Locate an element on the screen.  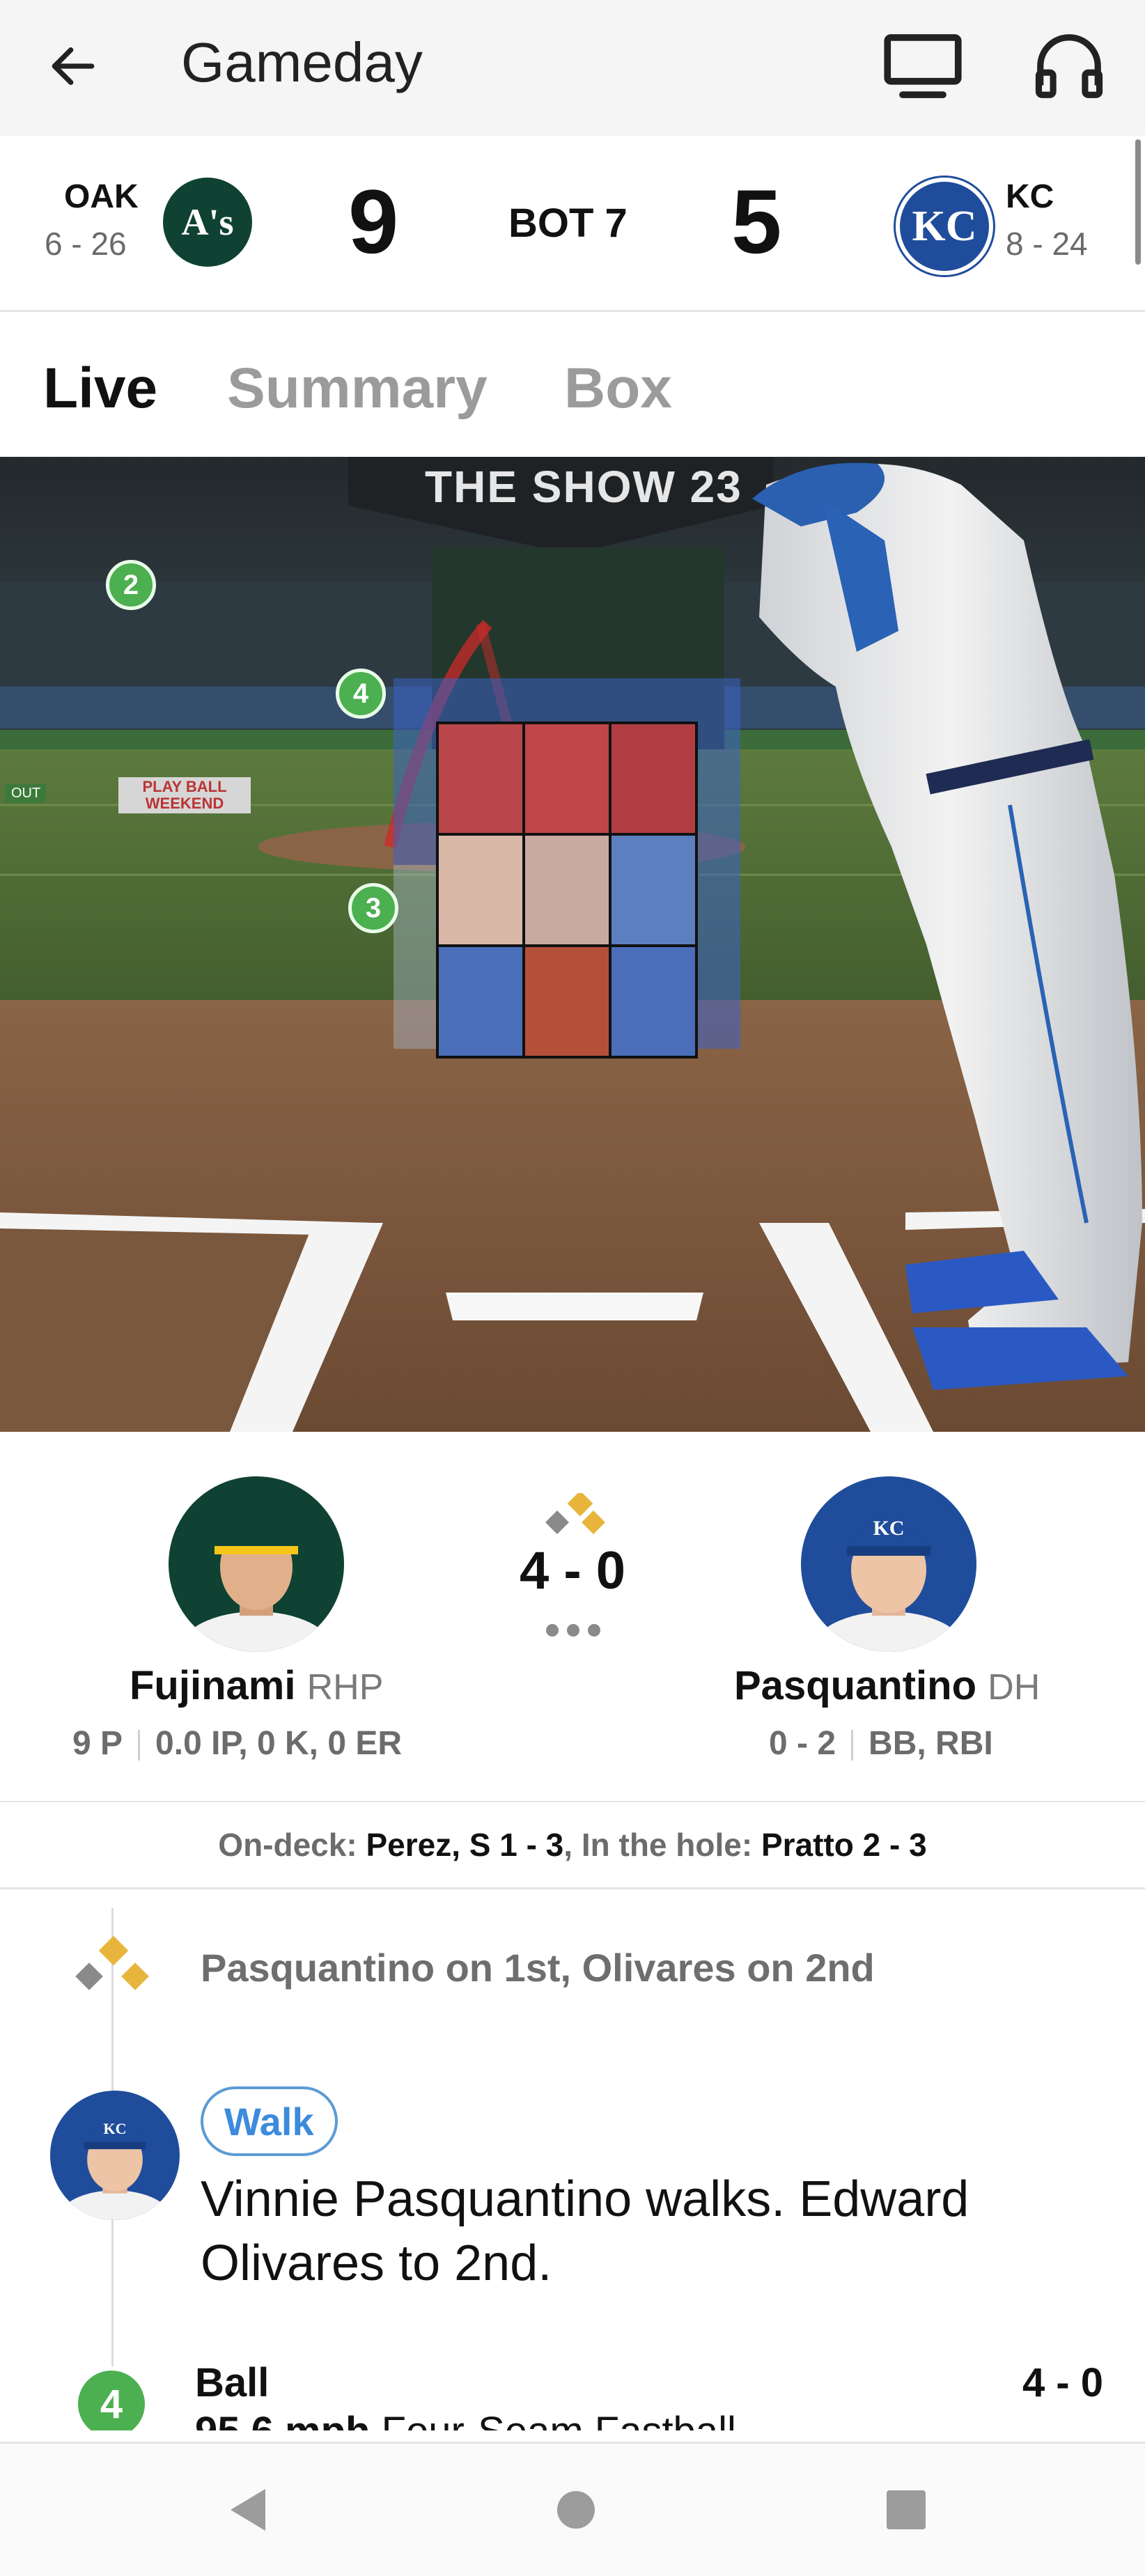
away-team-record: 6 - 26 is located at coordinates (86, 244).